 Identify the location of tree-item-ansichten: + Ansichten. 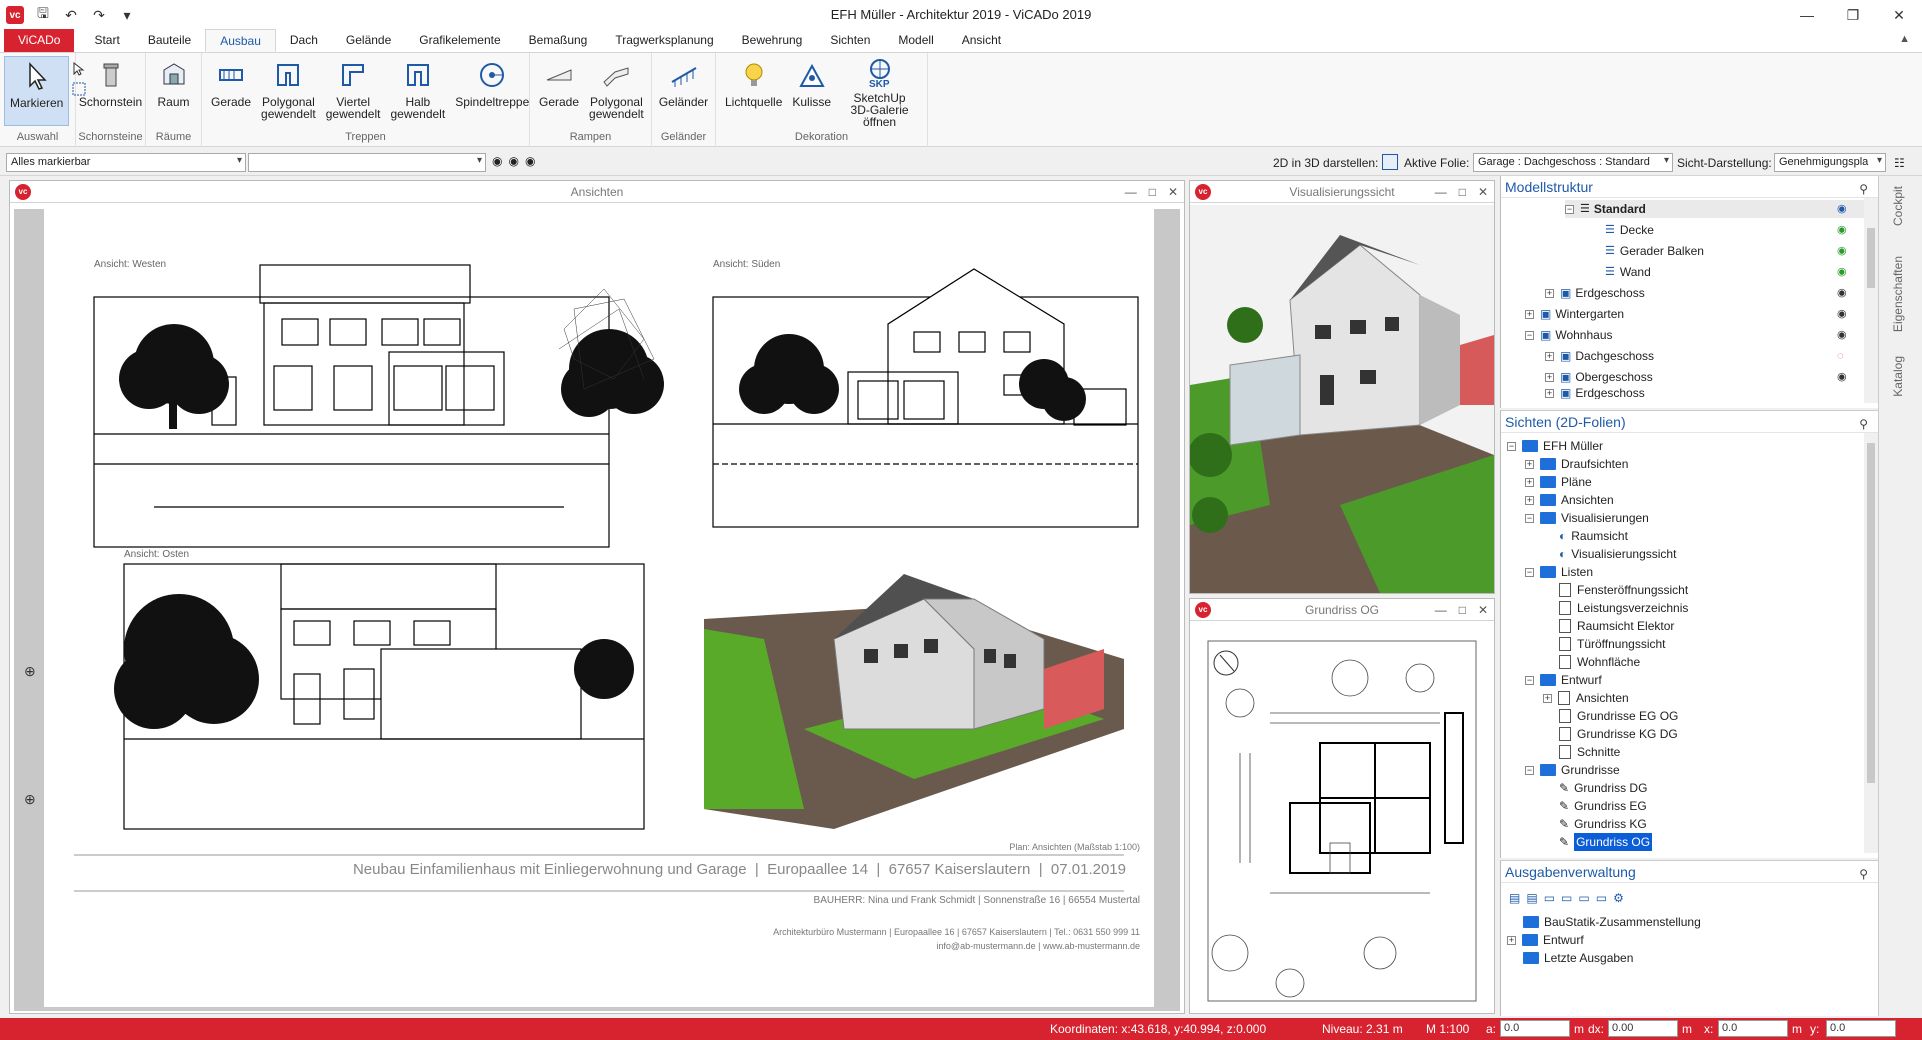
(1569, 500).